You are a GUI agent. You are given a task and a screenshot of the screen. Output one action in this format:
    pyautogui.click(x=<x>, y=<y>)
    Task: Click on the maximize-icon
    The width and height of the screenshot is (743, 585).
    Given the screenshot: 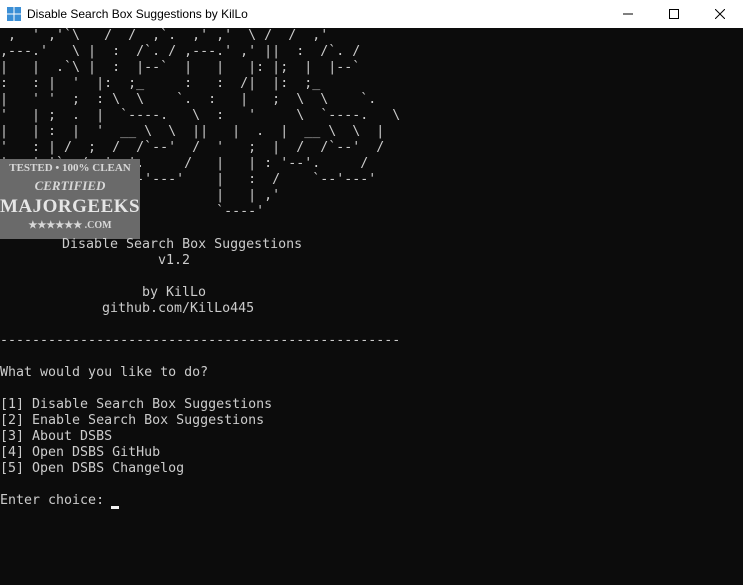 What is the action you would take?
    pyautogui.click(x=674, y=14)
    